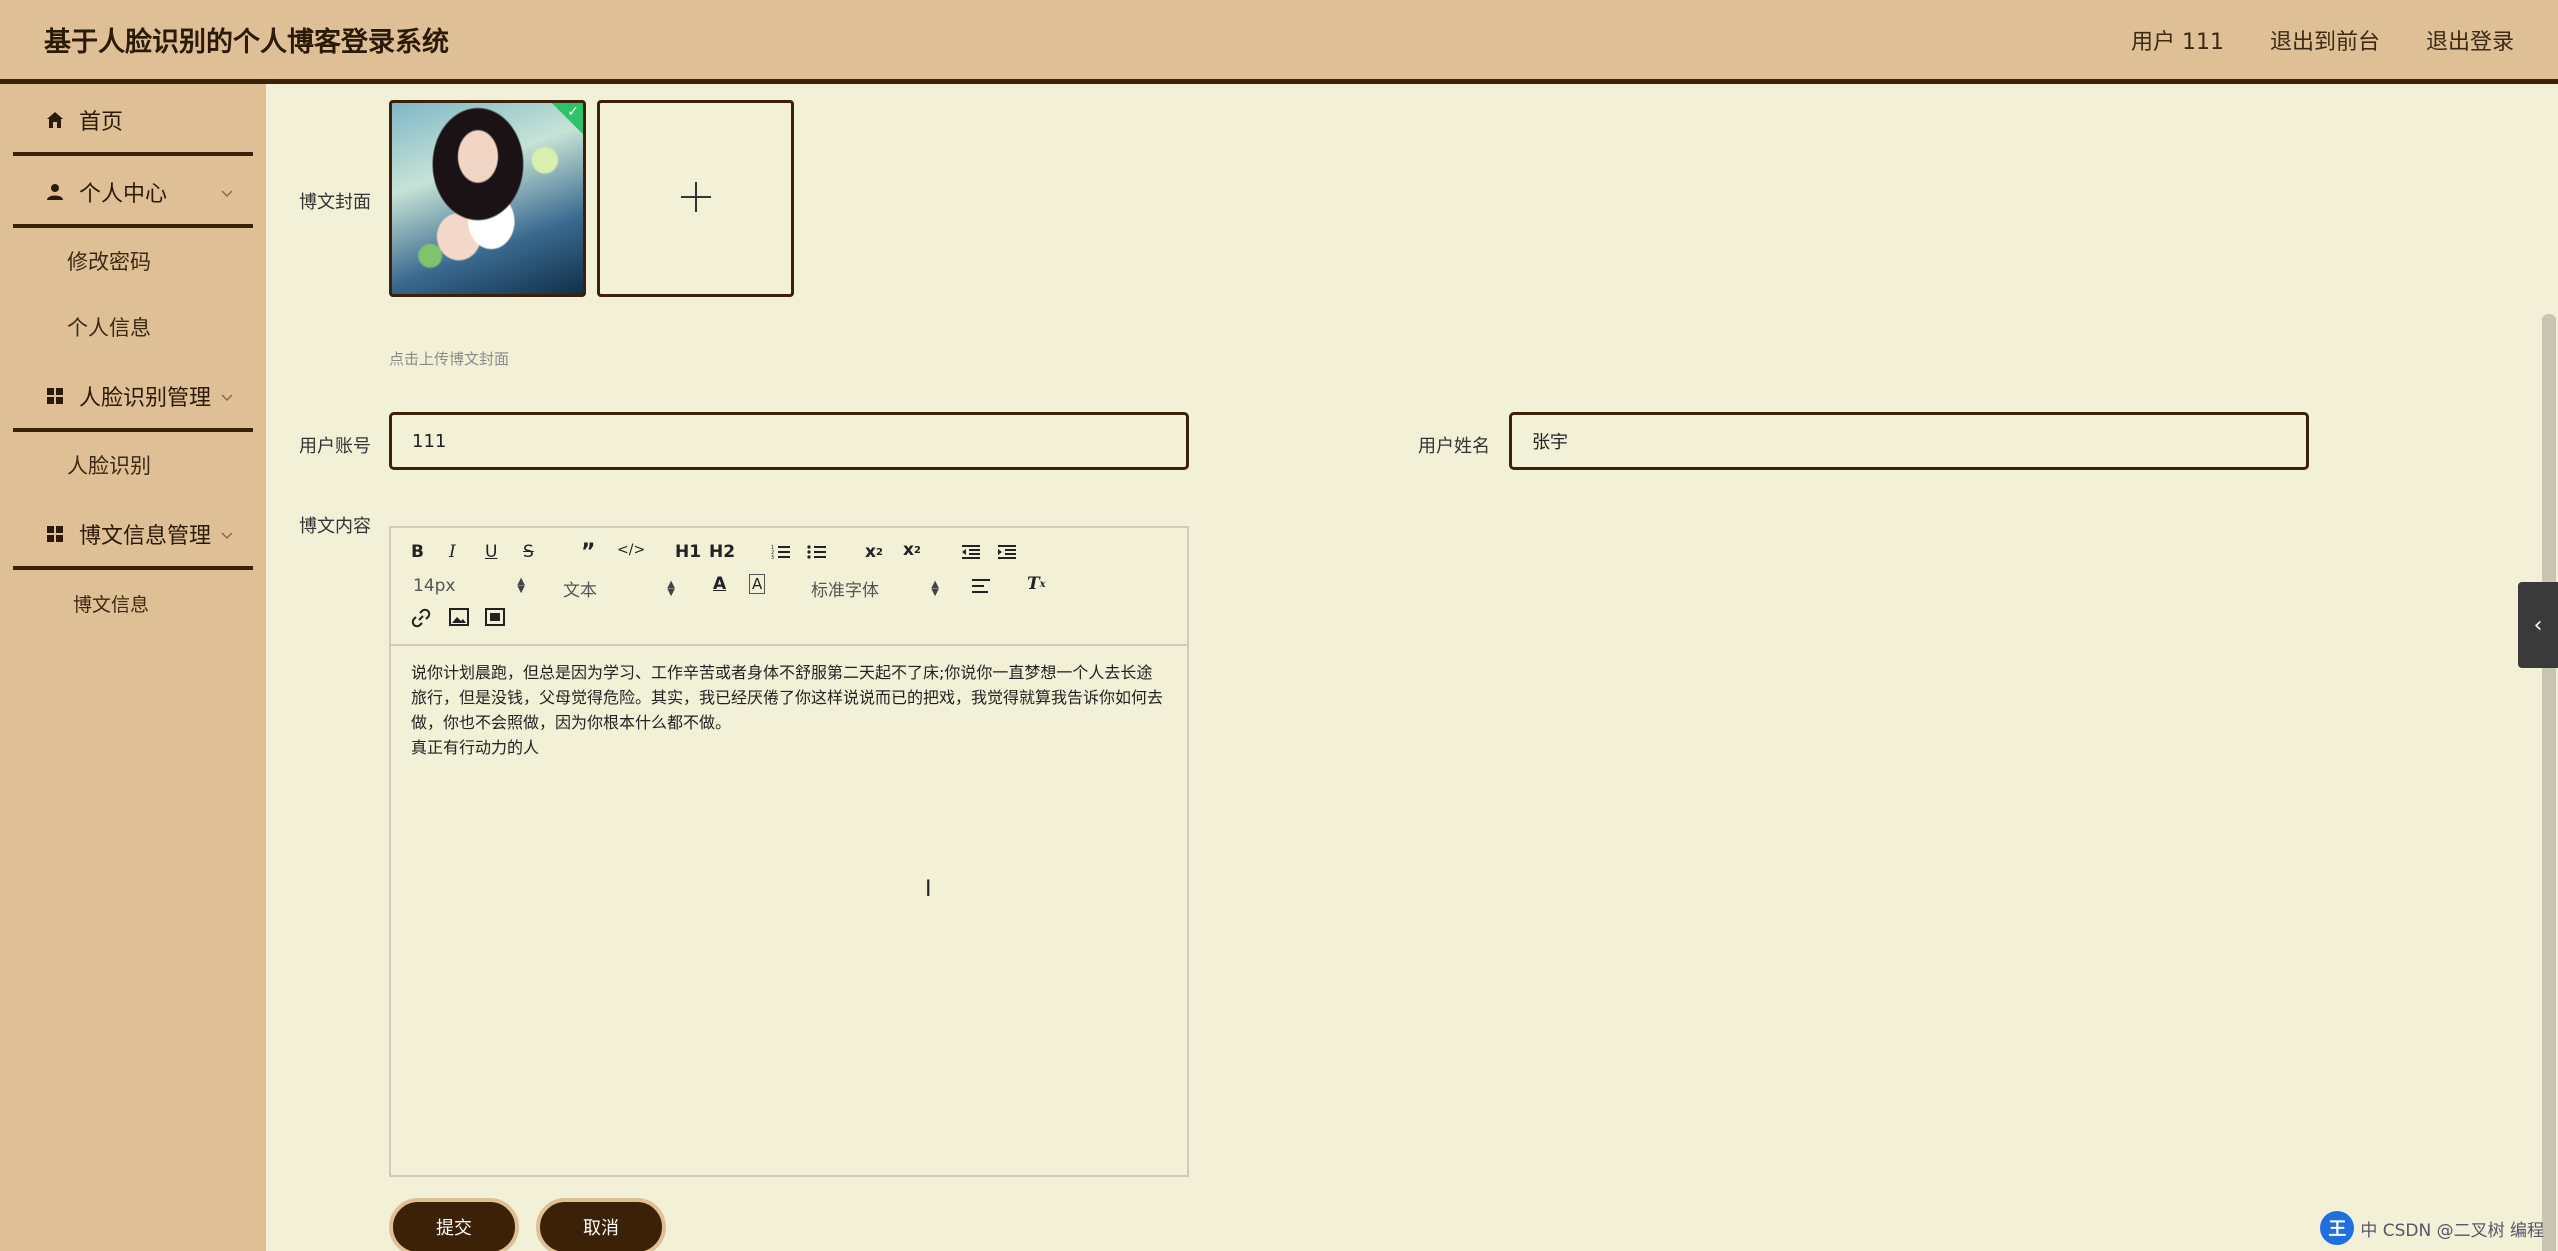 The height and width of the screenshot is (1251, 2558). Describe the element at coordinates (588, 552) in the screenshot. I see `blockquote-icon: ”` at that location.